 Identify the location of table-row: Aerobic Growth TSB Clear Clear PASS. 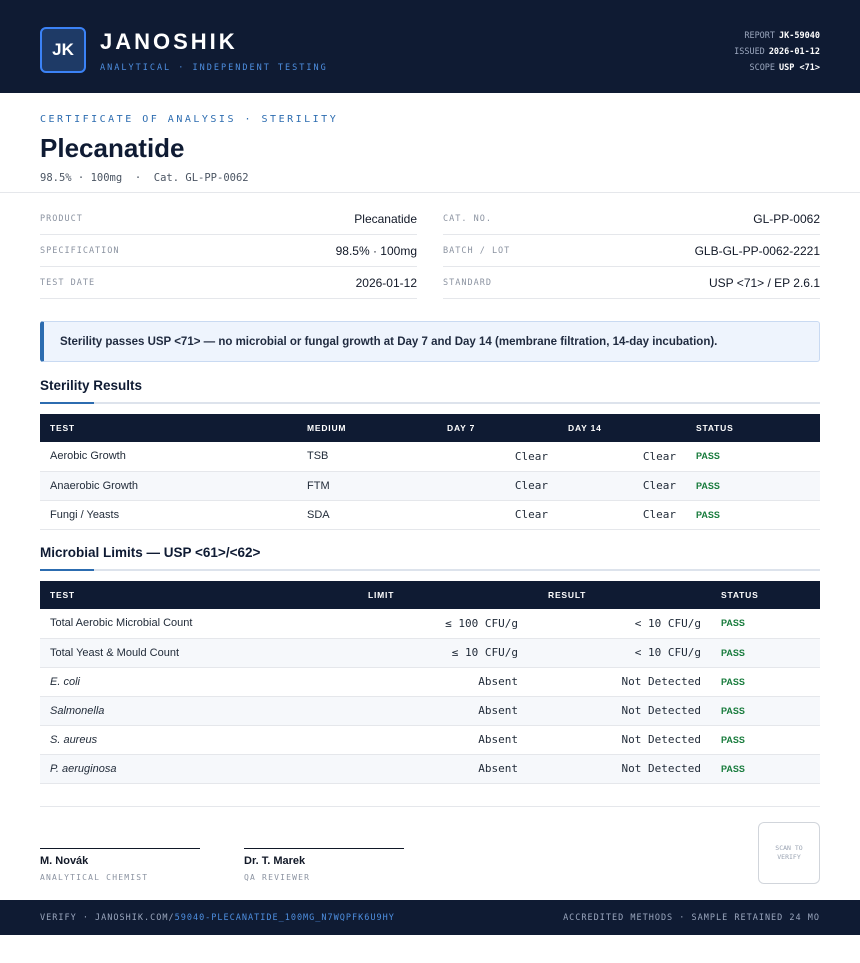
(430, 457).